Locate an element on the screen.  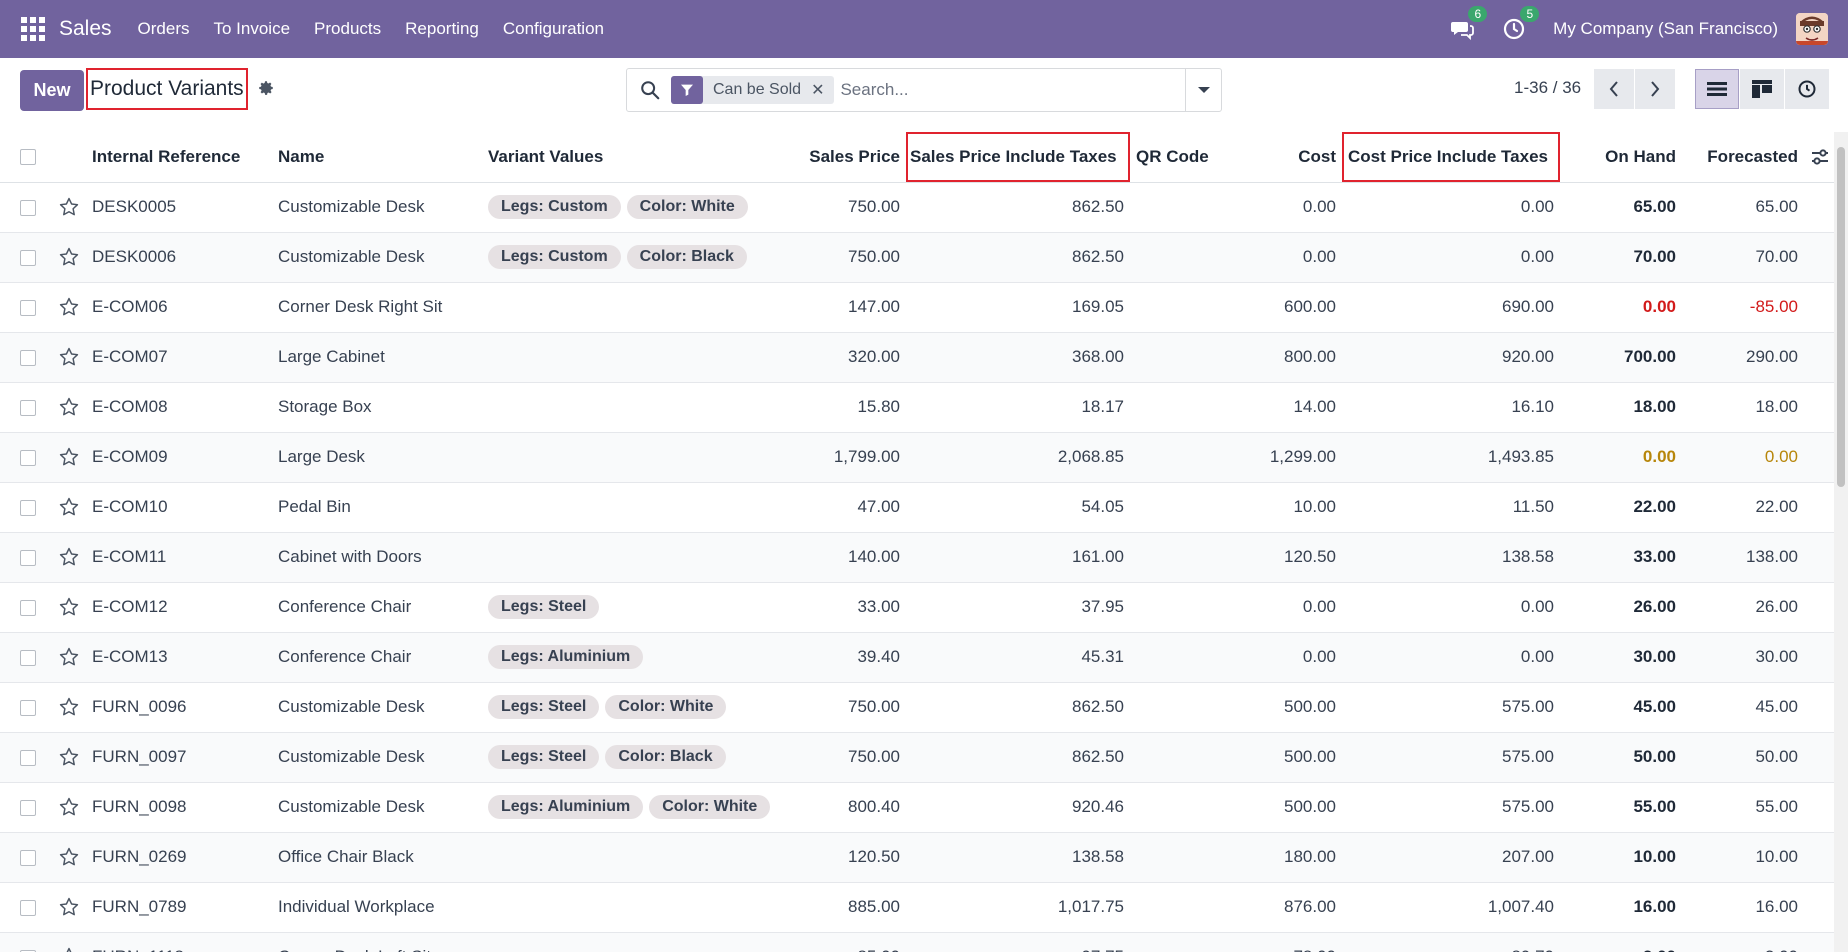
new-button: New is located at coordinates (52, 90).